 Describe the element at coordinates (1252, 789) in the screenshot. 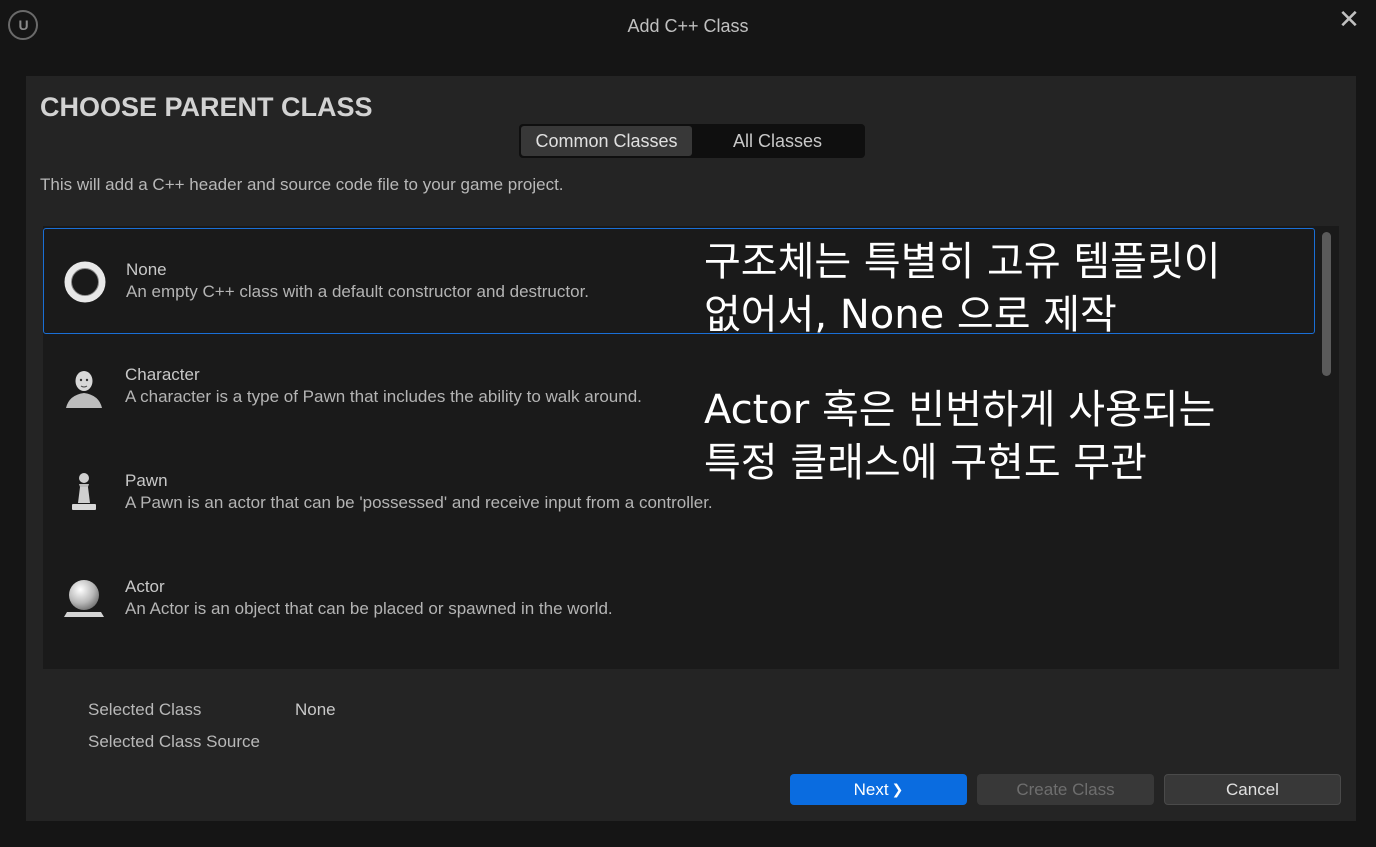

I see `cancel-button: Cancel` at that location.